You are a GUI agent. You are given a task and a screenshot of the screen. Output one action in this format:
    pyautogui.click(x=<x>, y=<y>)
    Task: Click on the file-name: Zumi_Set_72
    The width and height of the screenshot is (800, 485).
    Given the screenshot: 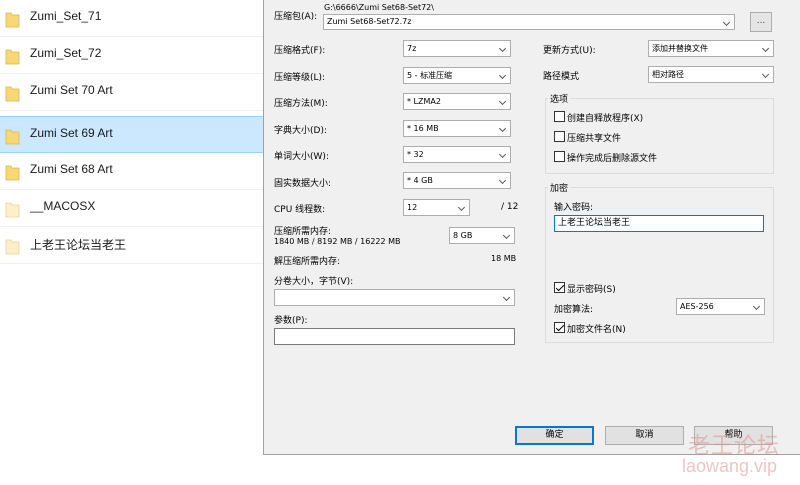 What is the action you would take?
    pyautogui.click(x=66, y=53)
    